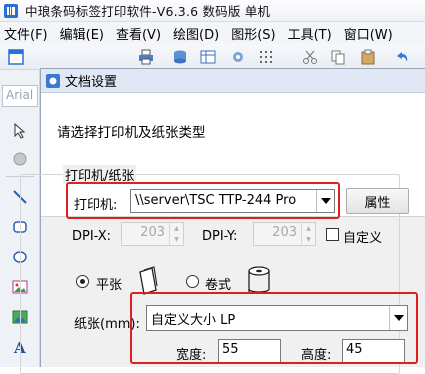  What do you see at coordinates (274, 328) in the screenshot?
I see `paper-highlight-frame` at bounding box center [274, 328].